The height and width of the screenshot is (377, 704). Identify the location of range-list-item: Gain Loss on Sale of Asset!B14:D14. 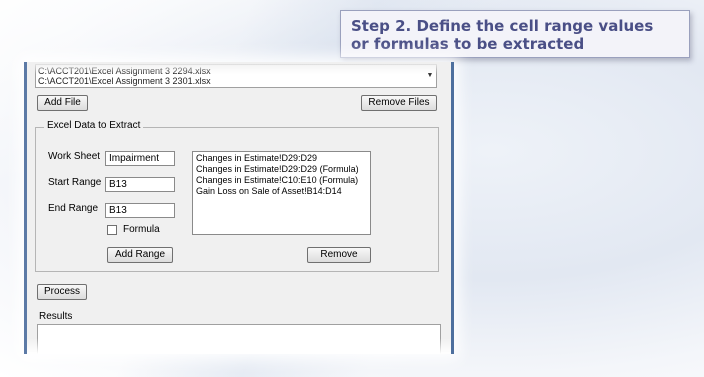
(281, 191).